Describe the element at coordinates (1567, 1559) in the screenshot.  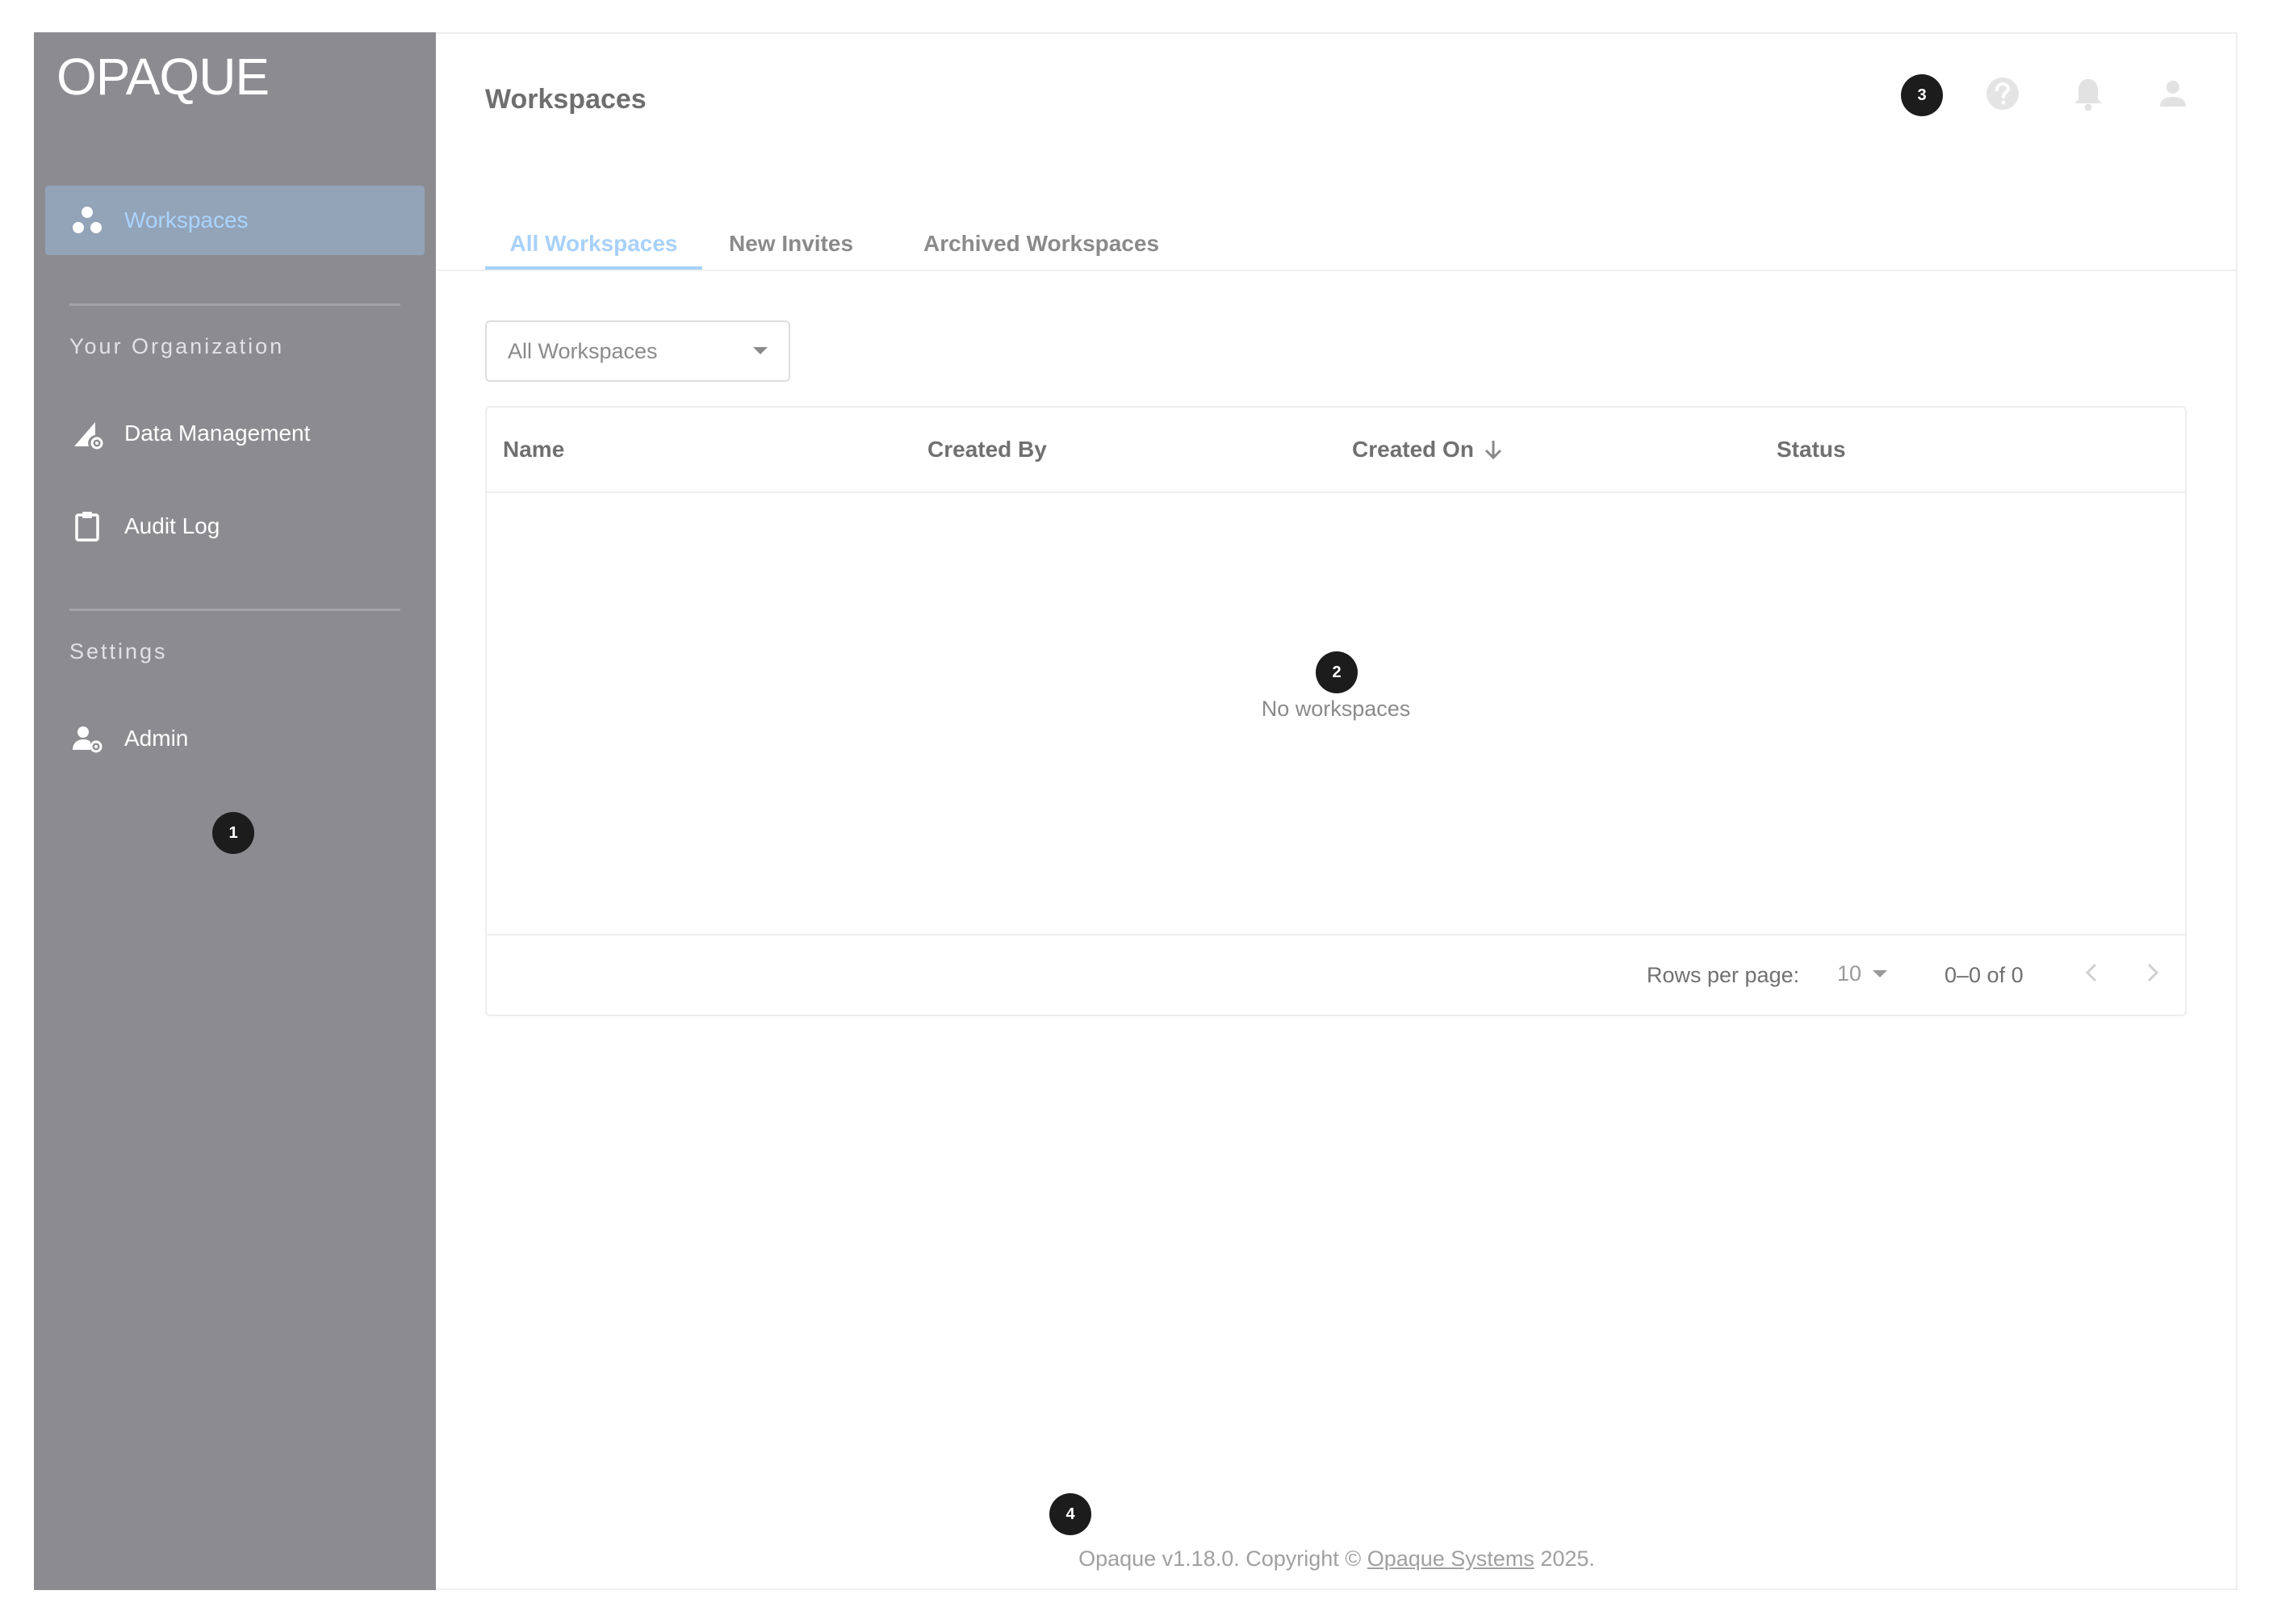
I see `footer-year: 2025.` at that location.